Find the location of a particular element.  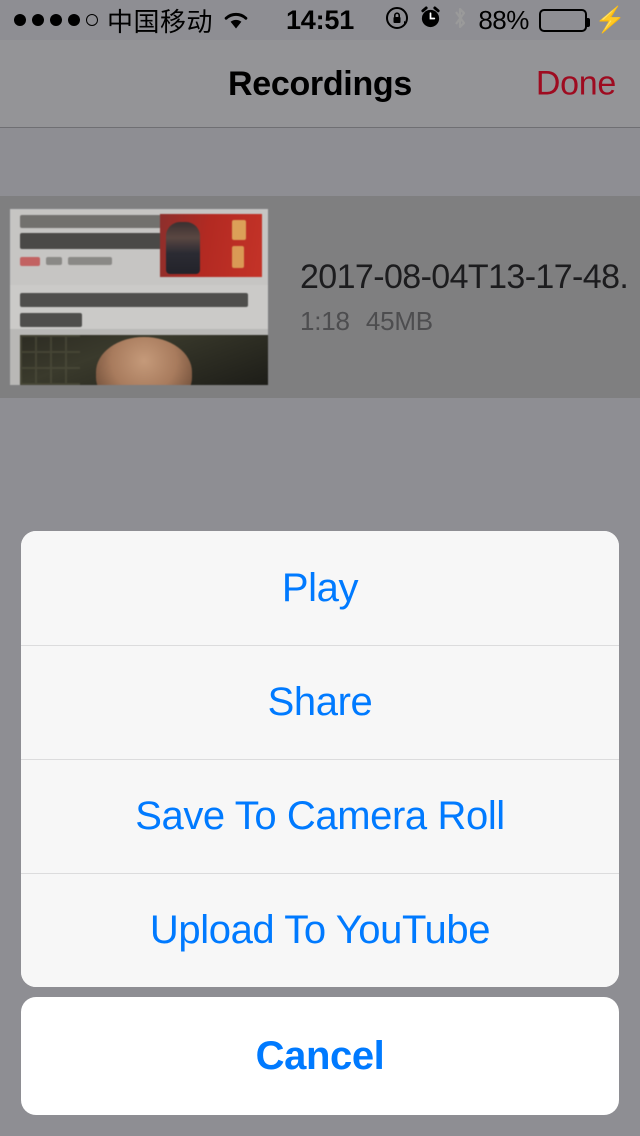

cancel-button: Cancel is located at coordinates (320, 1056).